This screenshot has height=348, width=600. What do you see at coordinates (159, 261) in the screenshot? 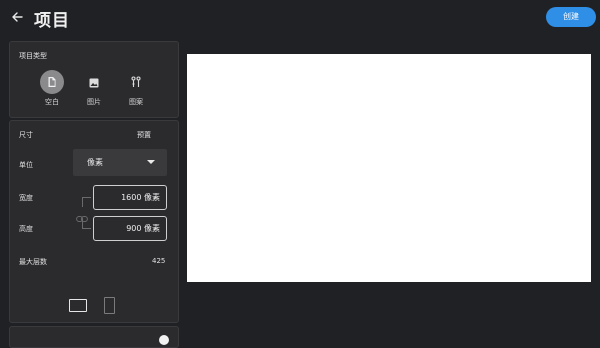
I see `max-layers-value: 425` at bounding box center [159, 261].